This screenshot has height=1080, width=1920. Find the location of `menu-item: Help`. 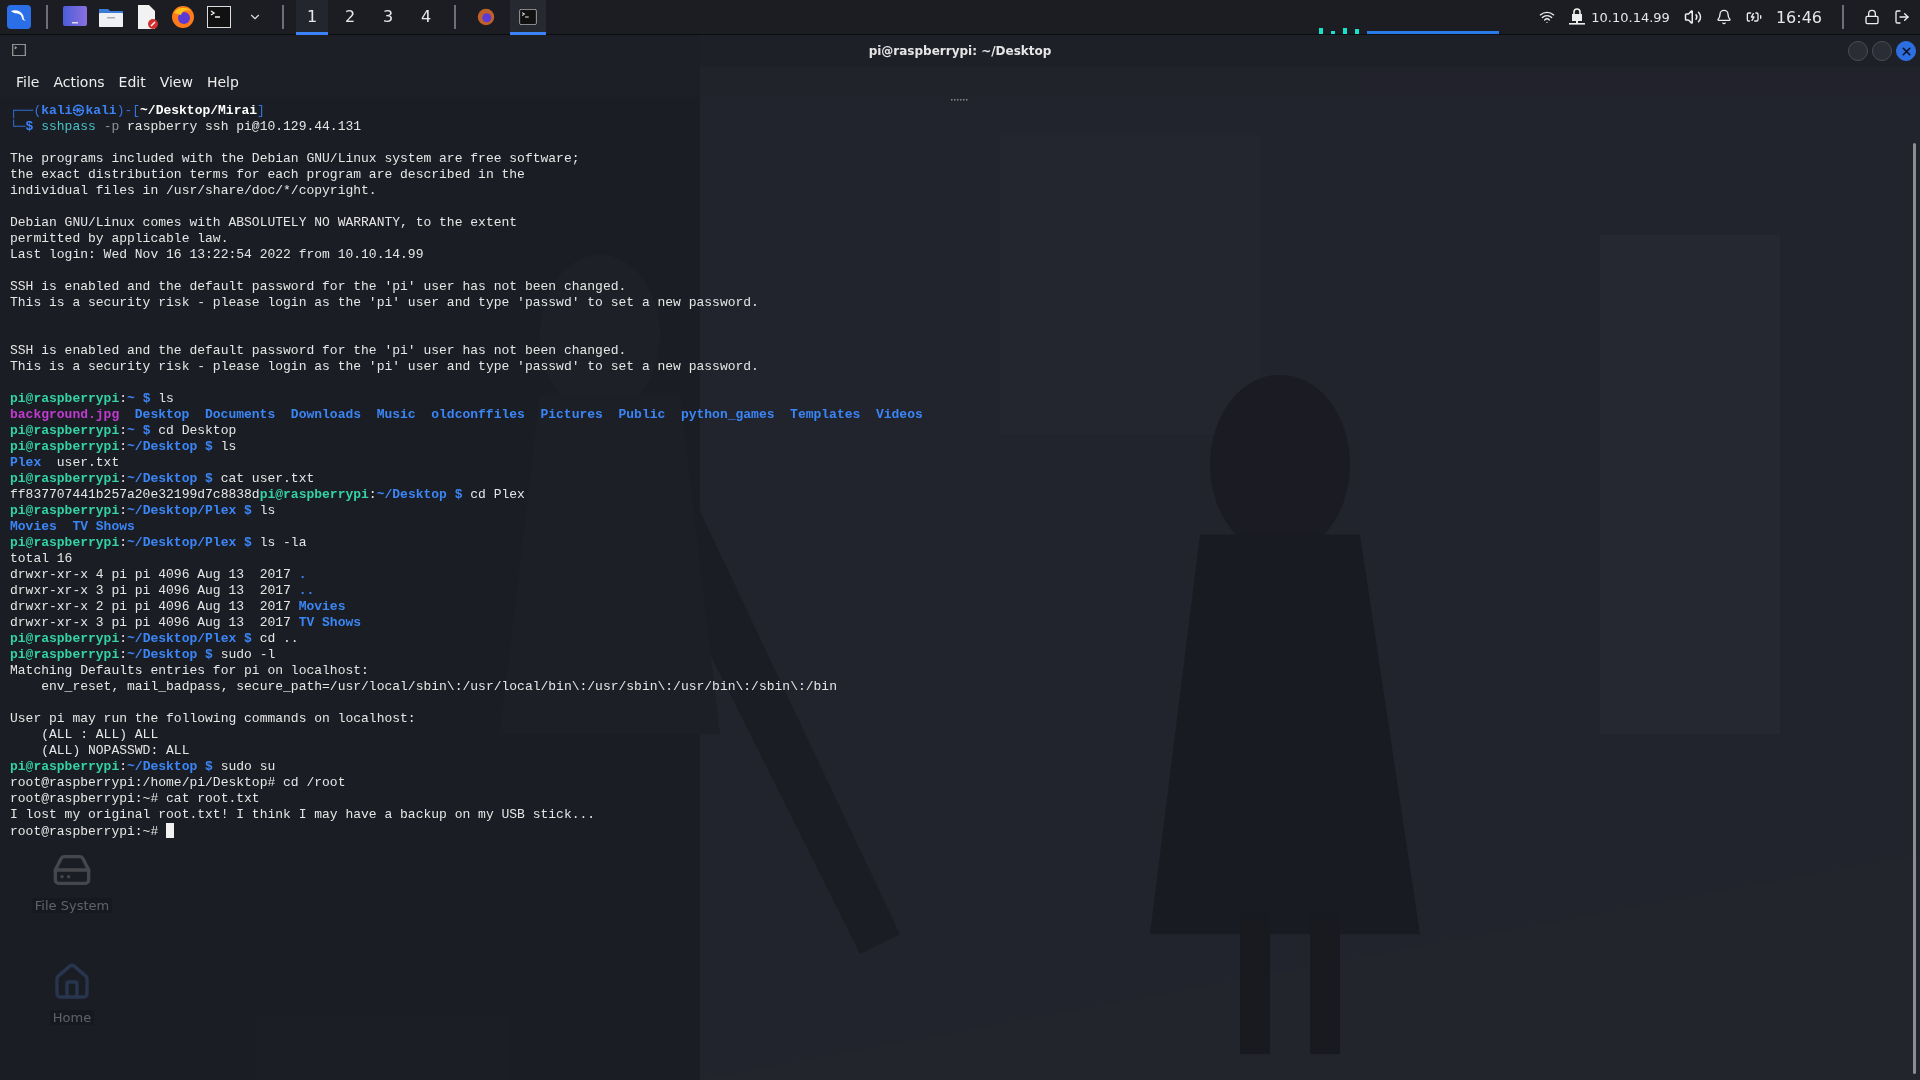

menu-item: Help is located at coordinates (222, 82).